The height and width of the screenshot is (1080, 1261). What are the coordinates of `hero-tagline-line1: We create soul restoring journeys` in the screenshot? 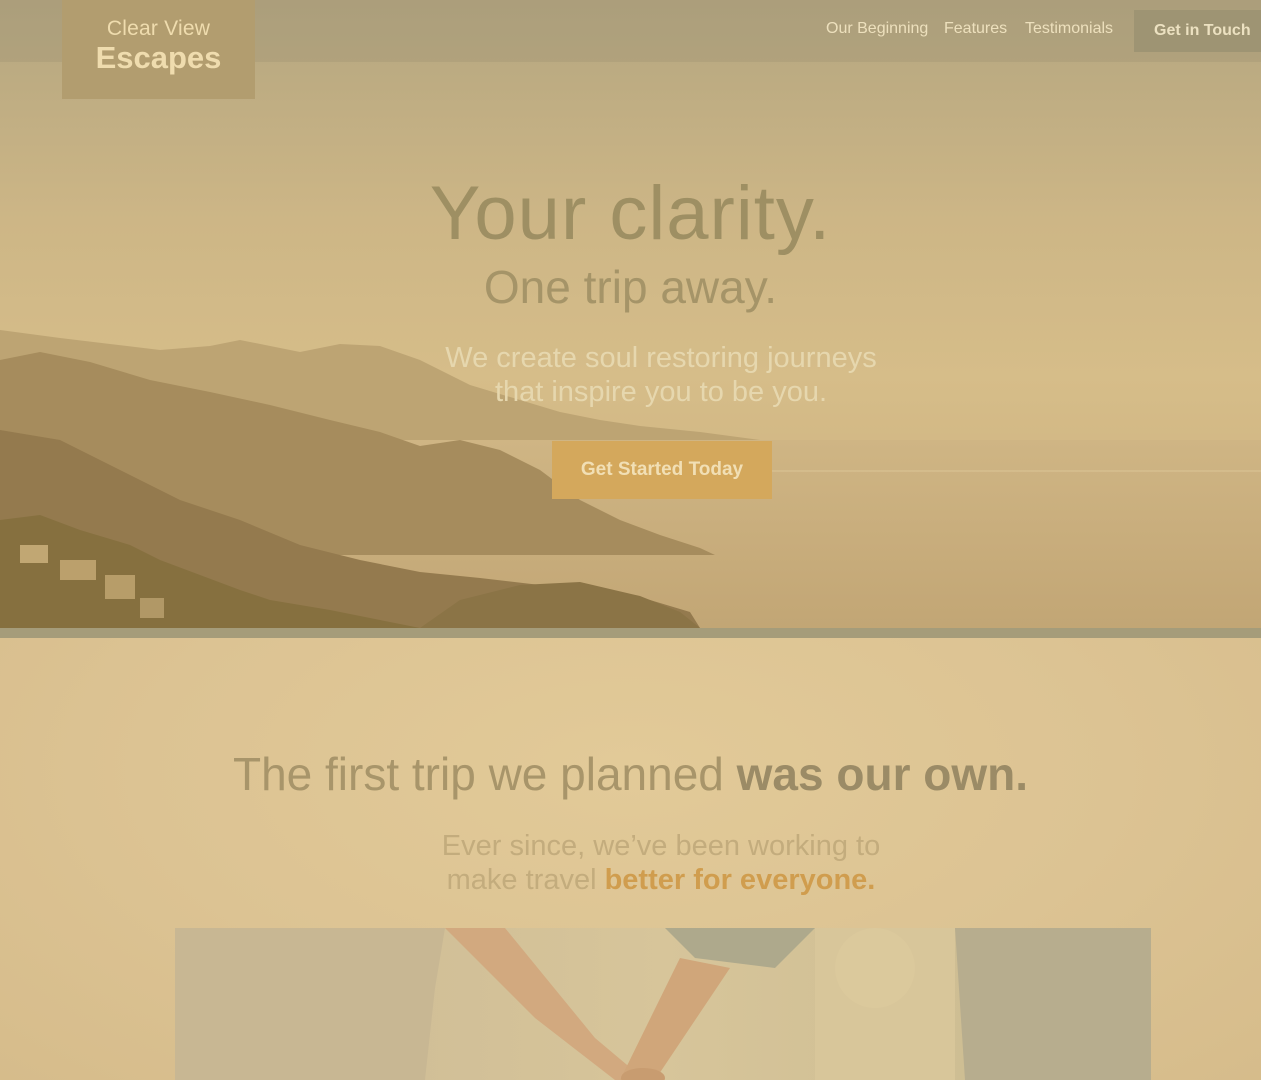 It's located at (661, 358).